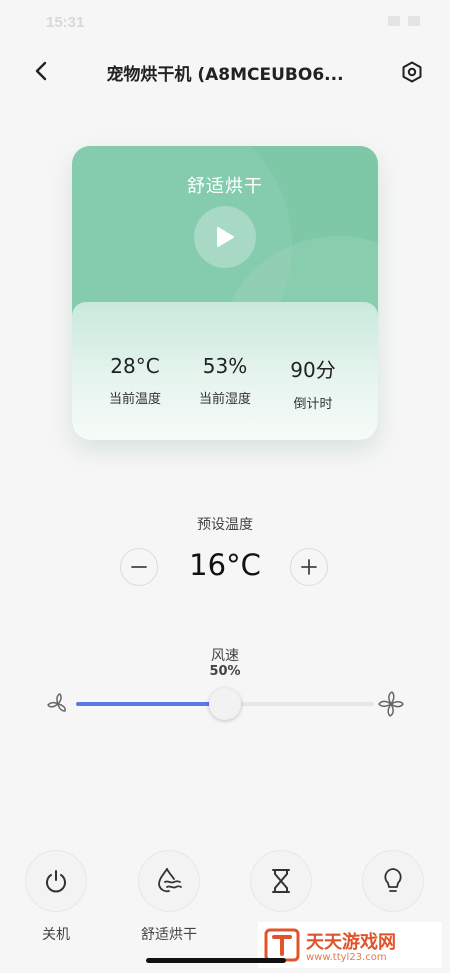  What do you see at coordinates (225, 525) in the screenshot?
I see `preset-temp-label: 预设温度` at bounding box center [225, 525].